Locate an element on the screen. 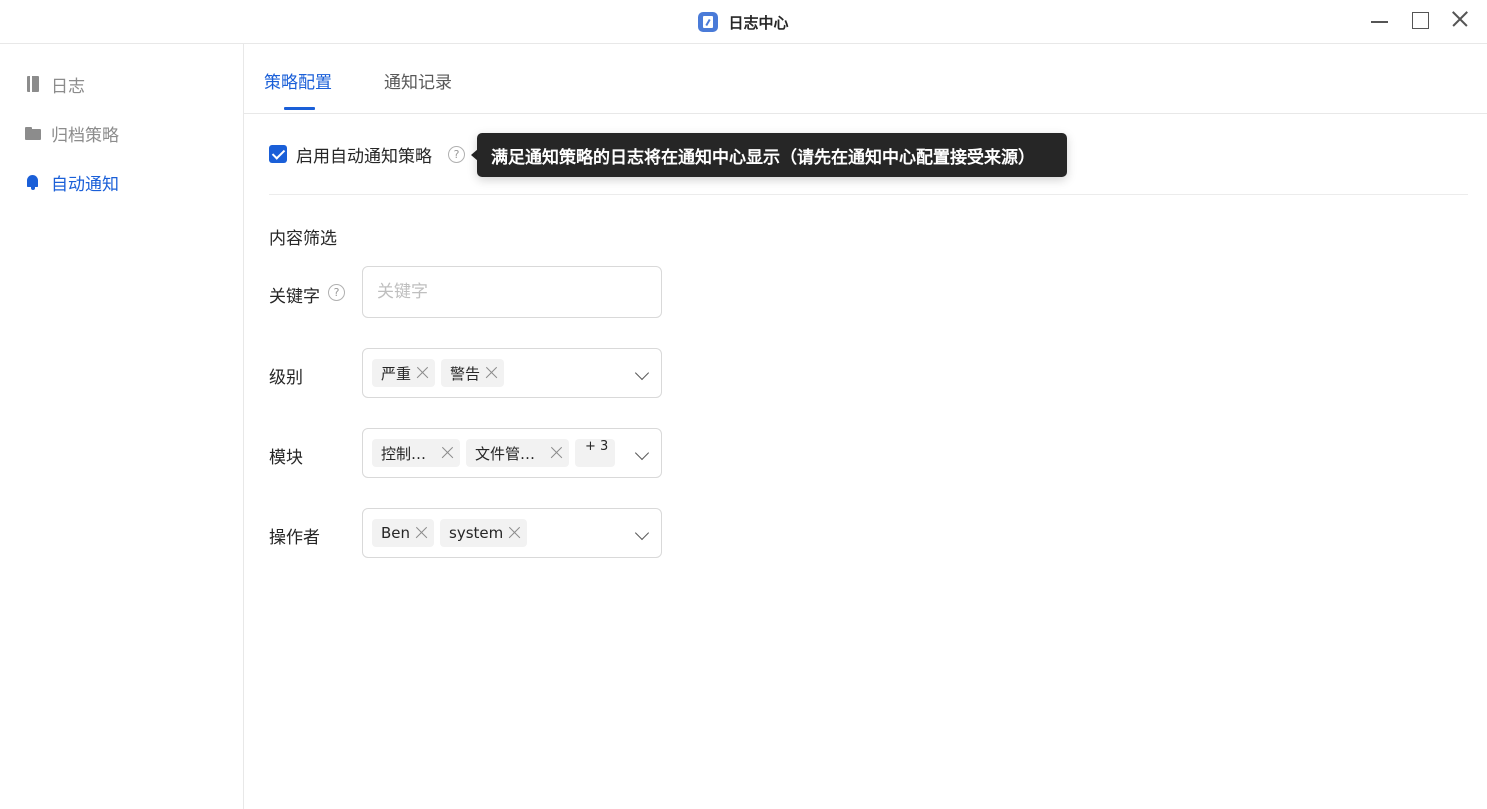  level-label: 级别 is located at coordinates (286, 378).